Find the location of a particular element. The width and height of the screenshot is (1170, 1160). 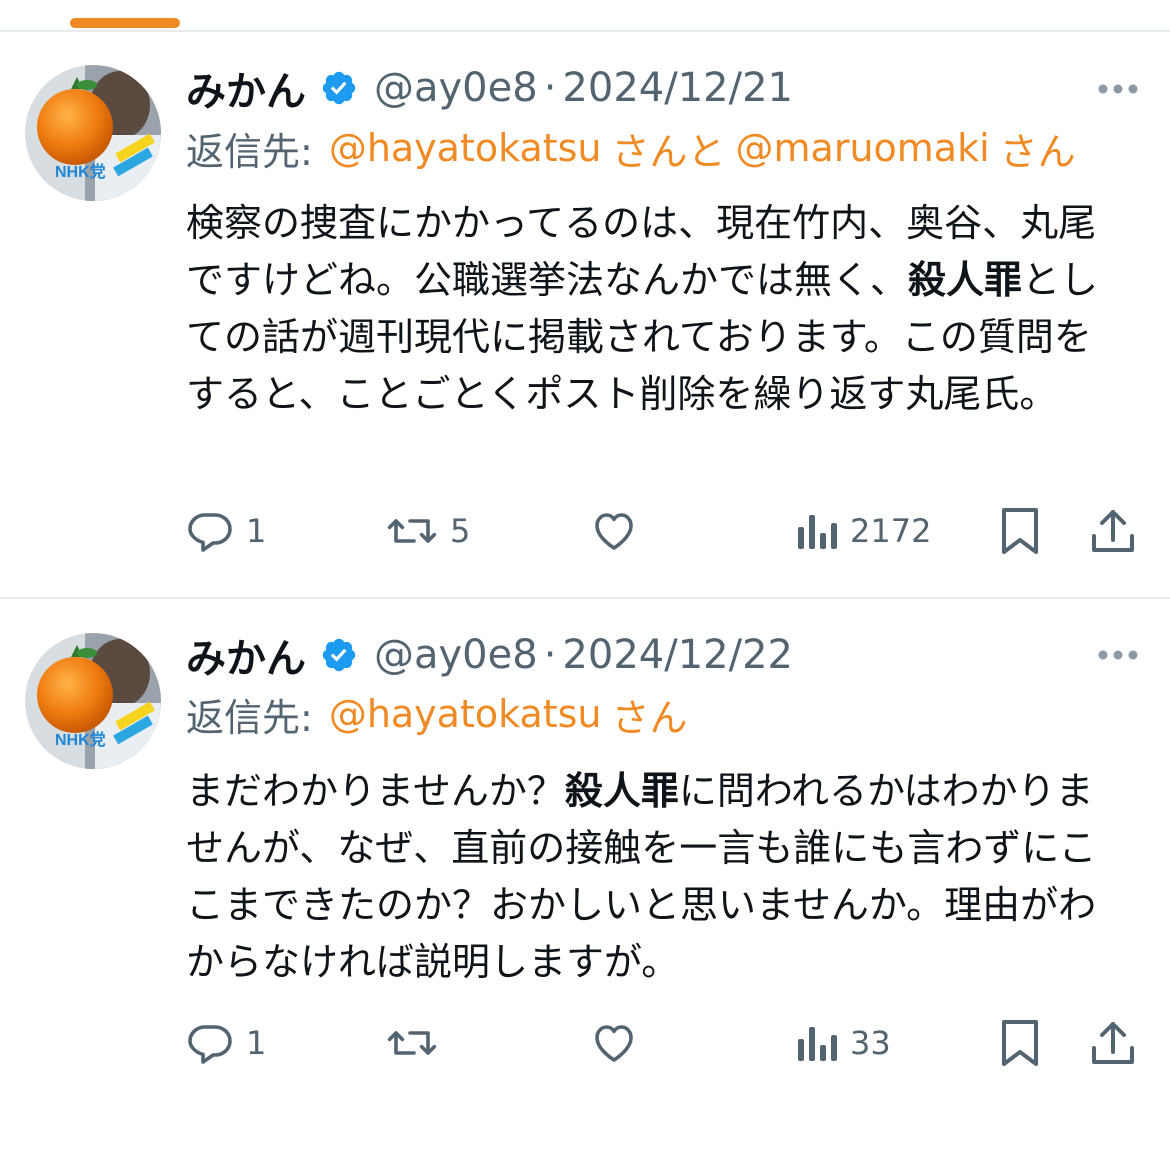

repost-button: 5 is located at coordinates (428, 531).